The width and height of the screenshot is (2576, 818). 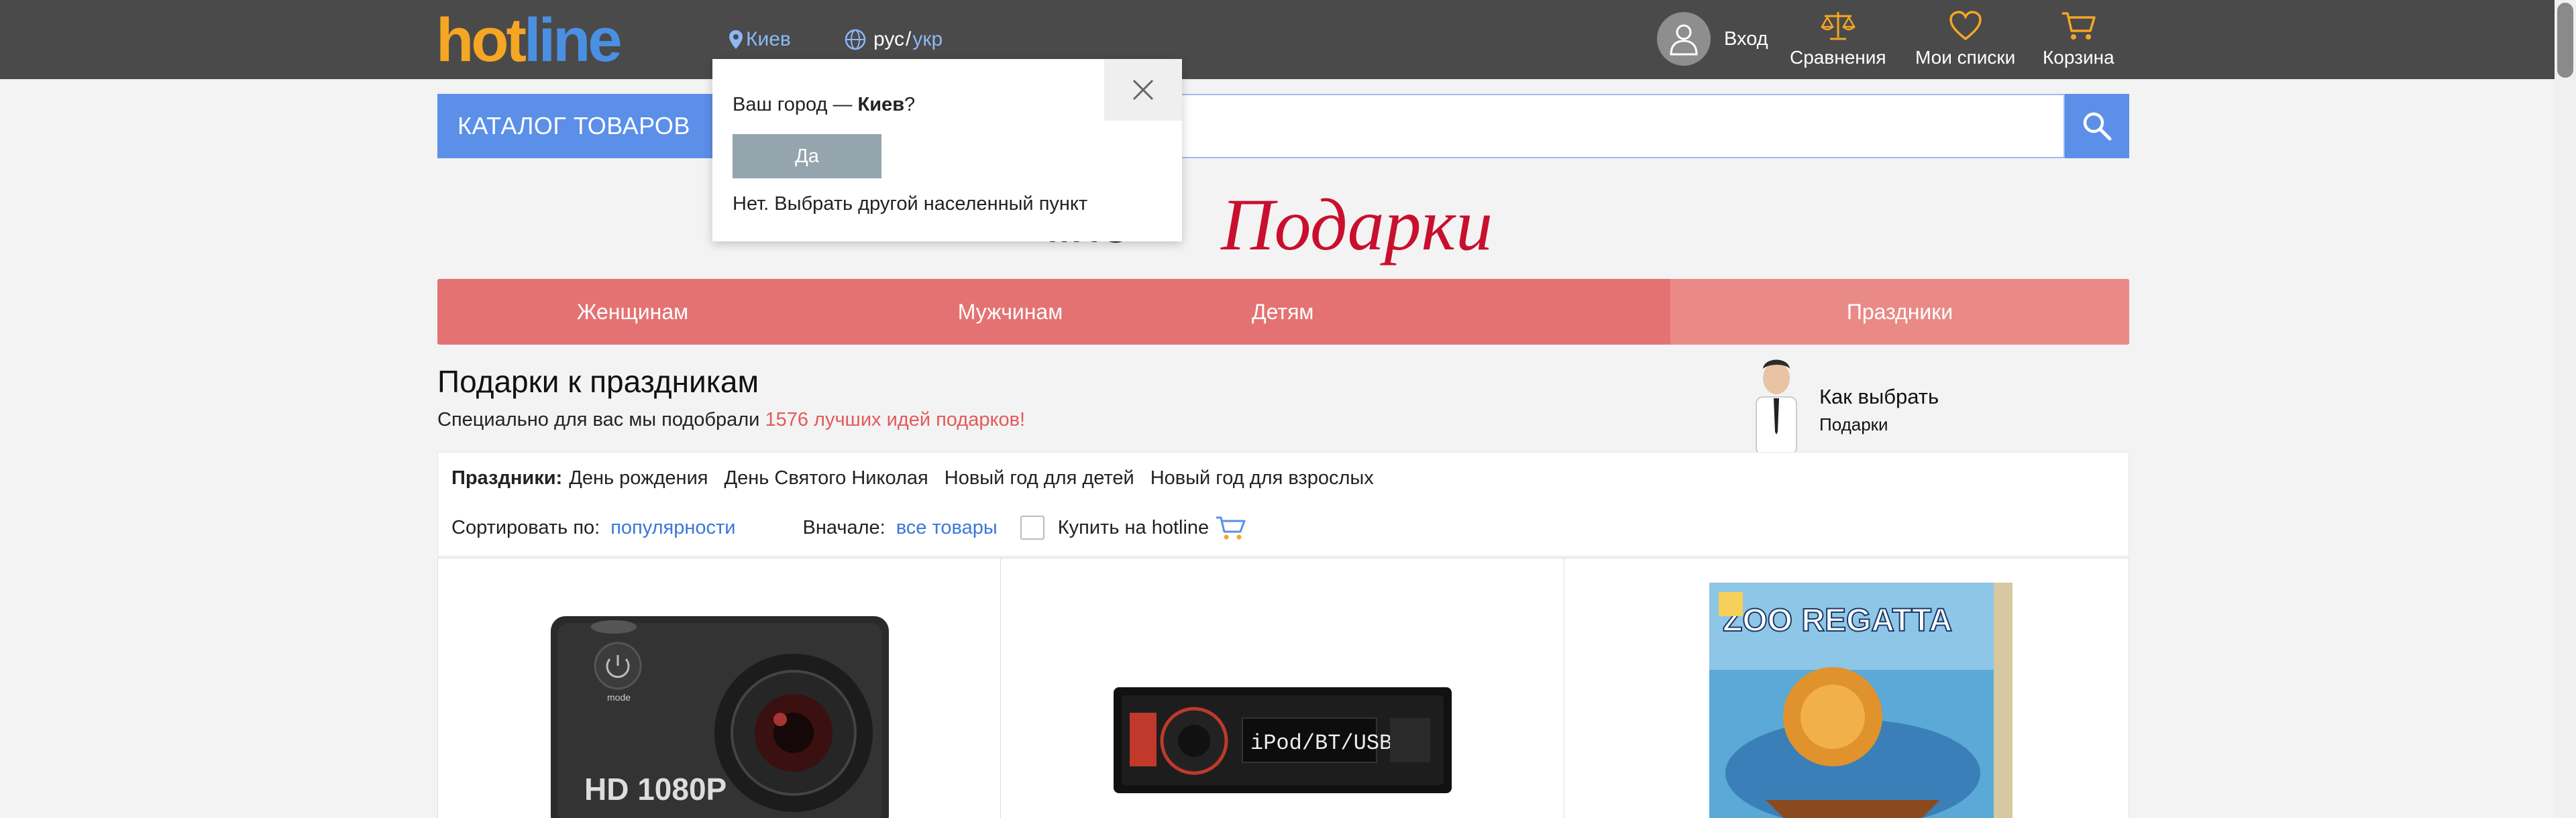 I want to click on how-to-choose-title: Как выбрать, so click(x=1879, y=397).